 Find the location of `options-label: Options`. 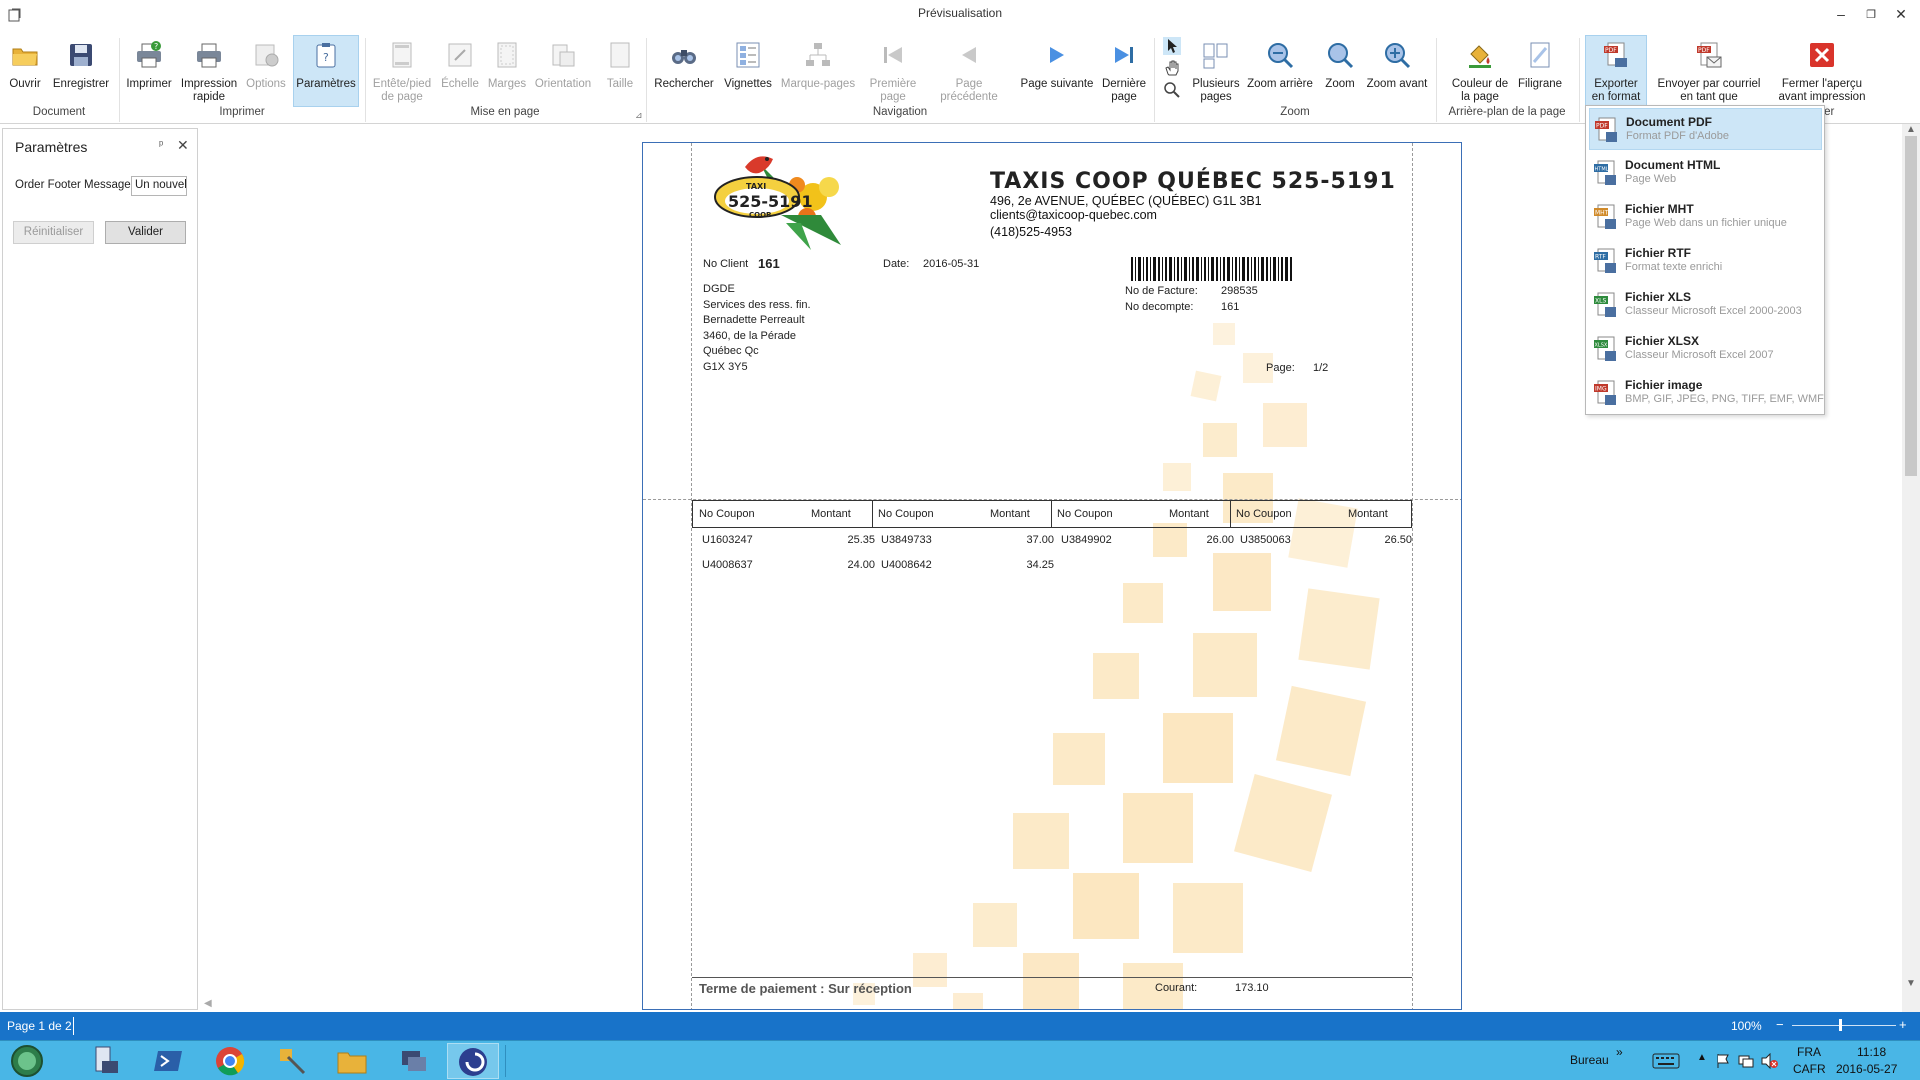

options-label: Options is located at coordinates (266, 84).